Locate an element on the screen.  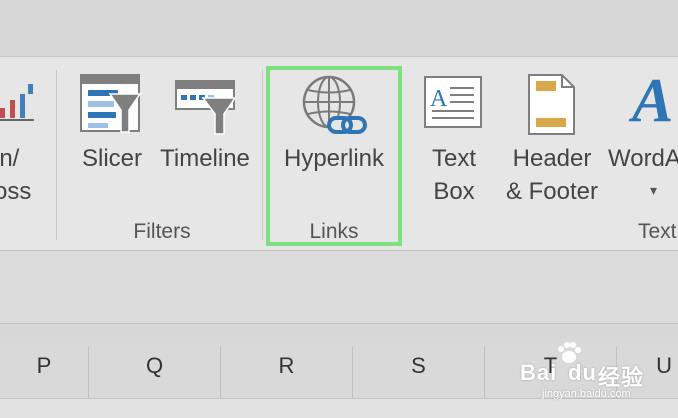
text-box-button: A Text Box is located at coordinates (454, 140).